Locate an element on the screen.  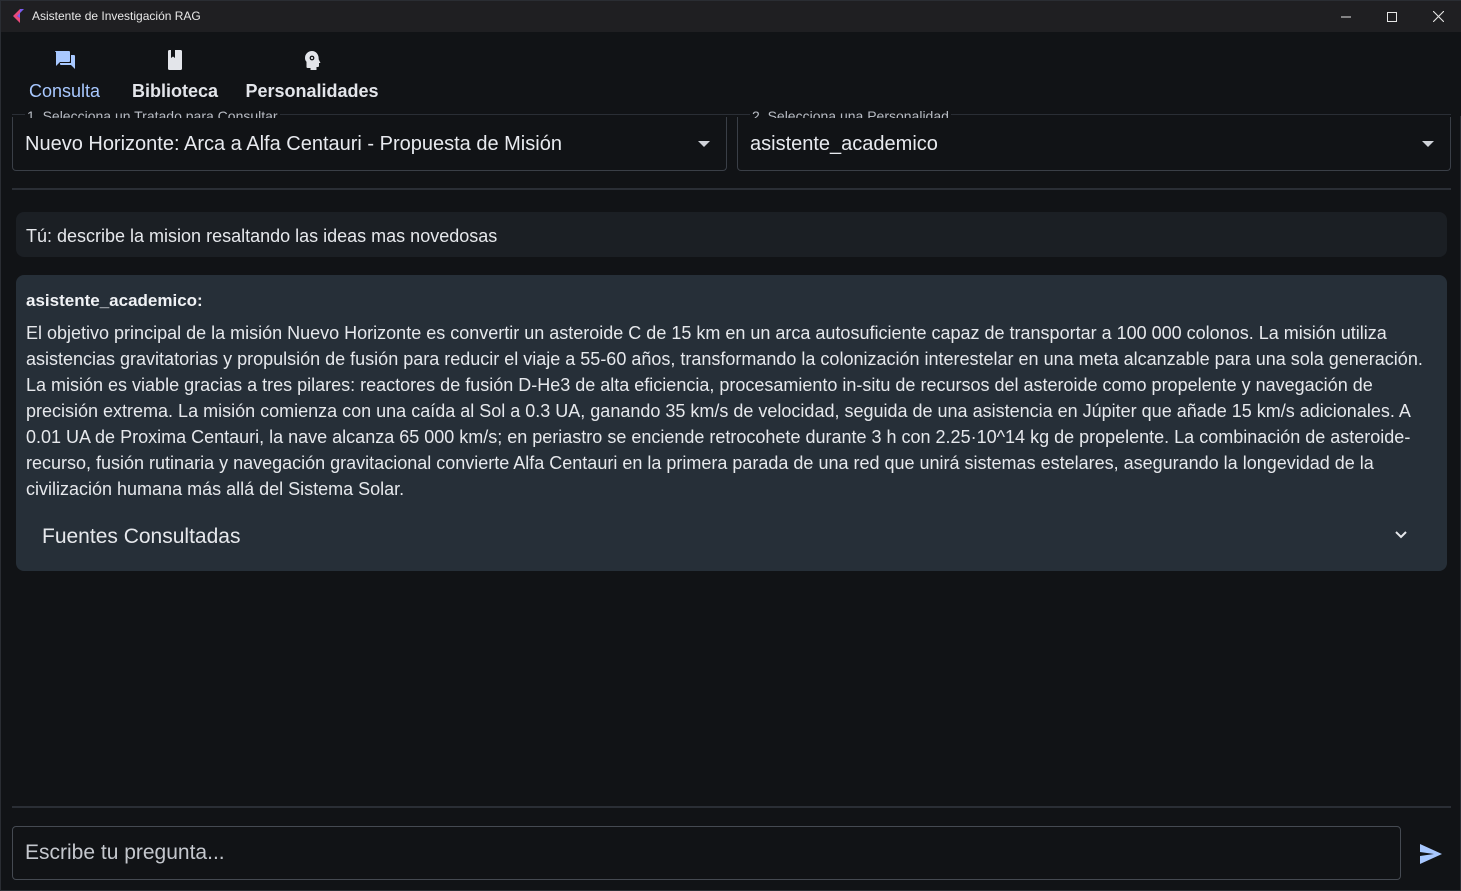
sources-label: Fuentes Consultadas is located at coordinates (141, 536).